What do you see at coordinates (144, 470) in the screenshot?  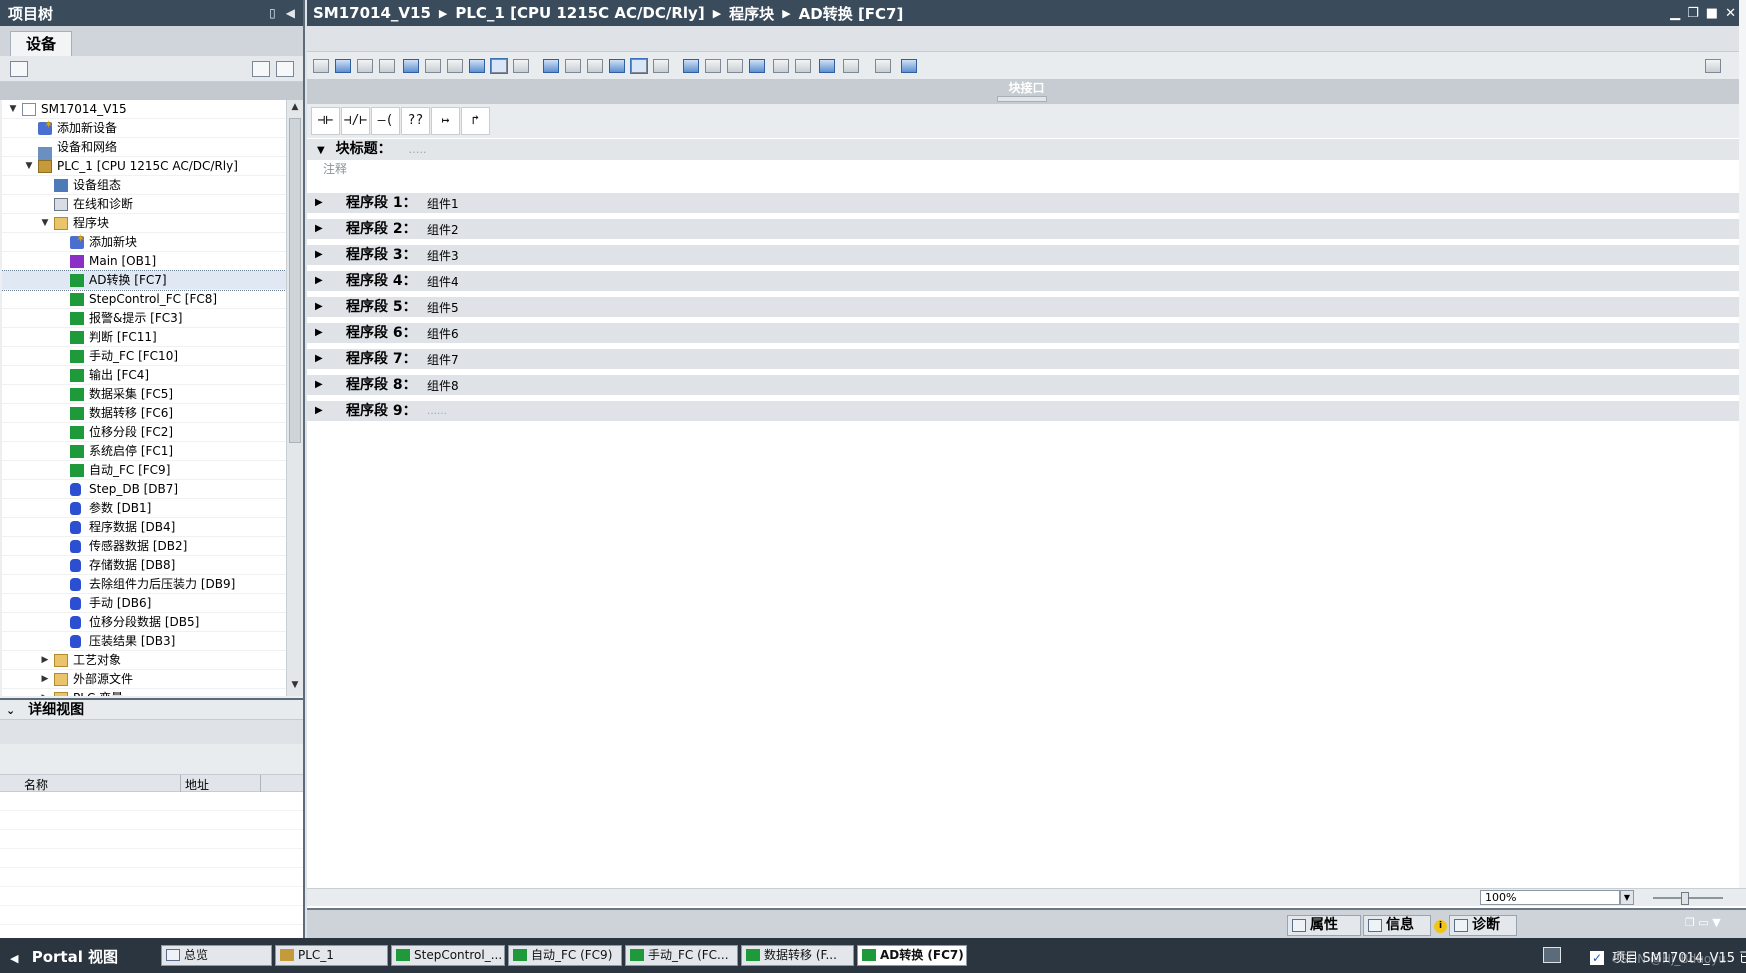 I see `tree-item: 自动_FC [FC9]` at bounding box center [144, 470].